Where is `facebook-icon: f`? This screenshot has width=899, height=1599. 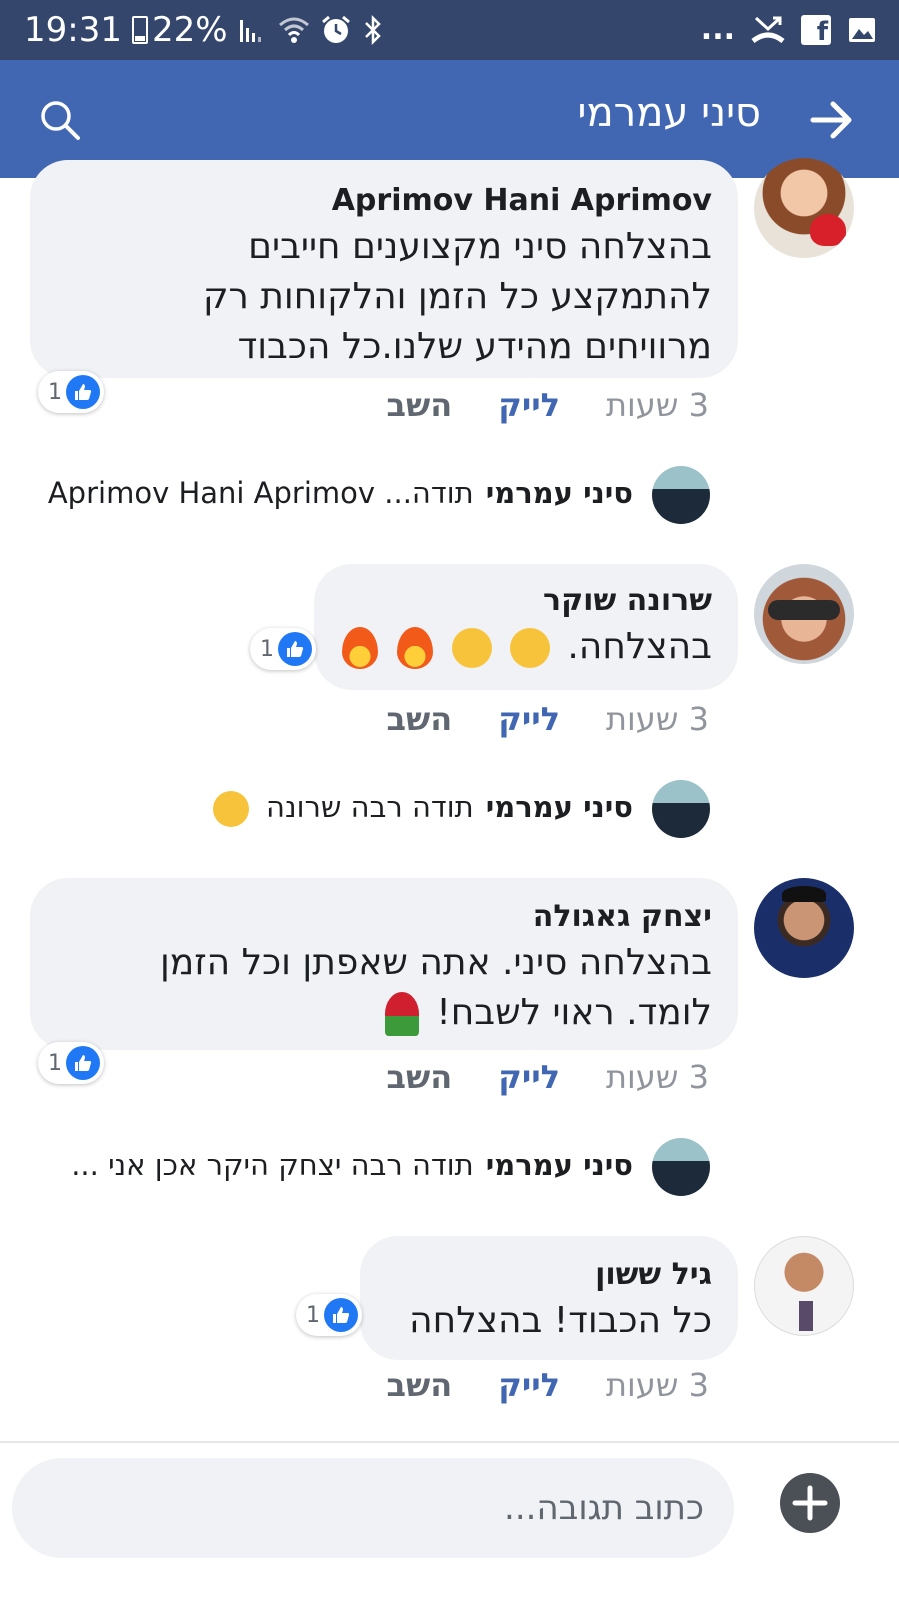 facebook-icon: f is located at coordinates (816, 30).